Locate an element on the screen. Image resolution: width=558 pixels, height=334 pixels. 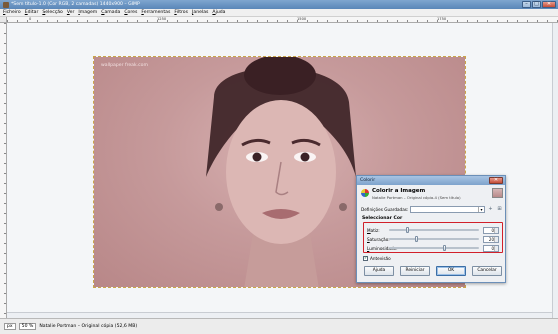
ruler-tick-label: 1500 is located at coordinates (302, 19).